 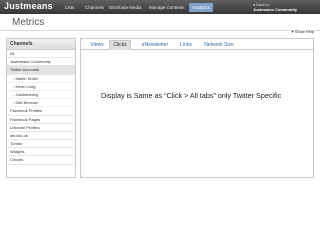 I want to click on show-help-label: Show Help, so click(x=304, y=31).